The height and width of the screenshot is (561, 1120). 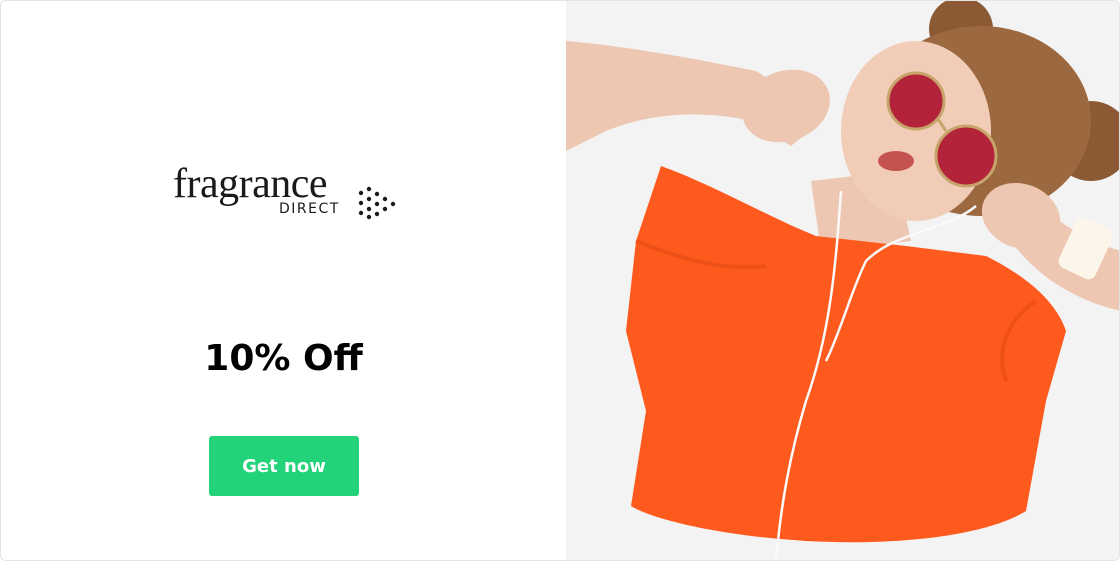 I want to click on offer-title: 10% Off, so click(x=283, y=358).